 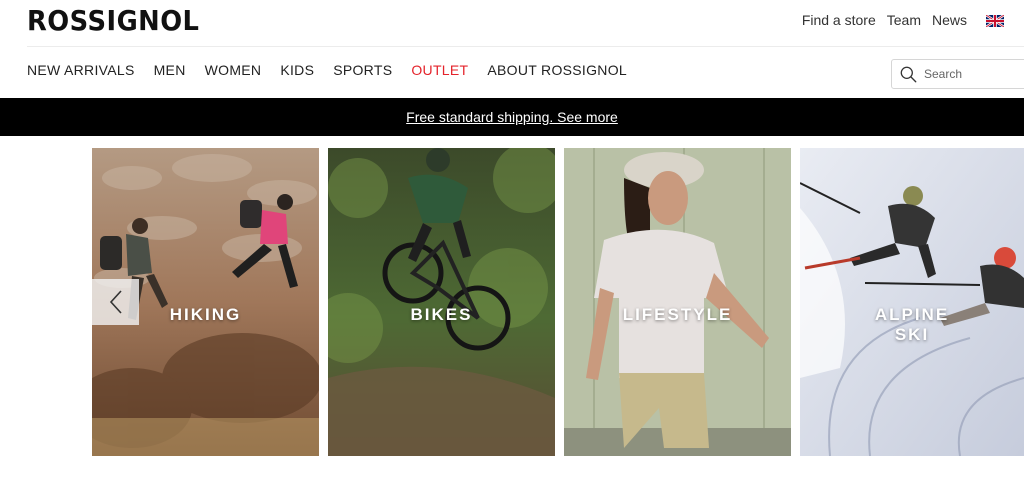 I want to click on promo-banner: Free standard shipping. See more, so click(x=512, y=117).